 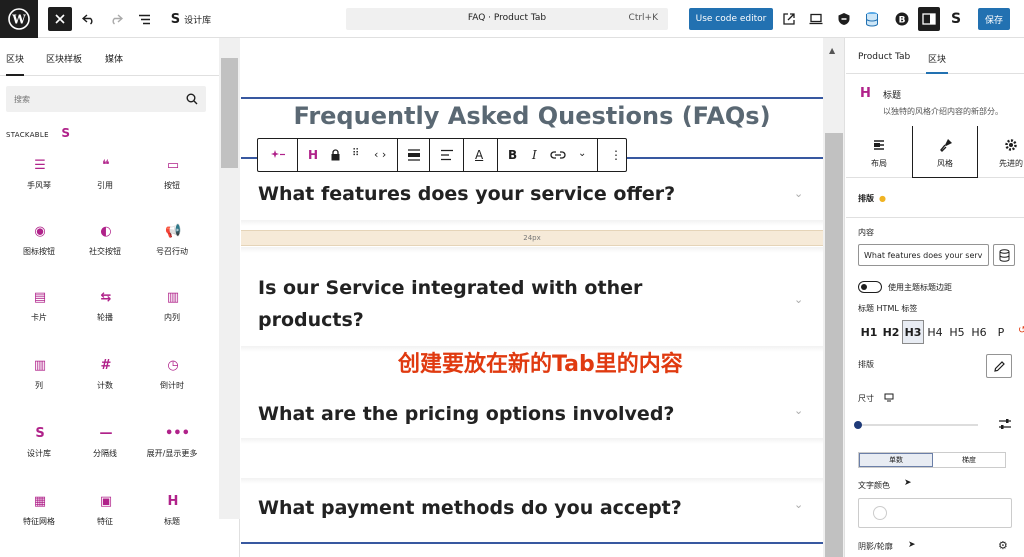 I want to click on tag-h2-button: H2, so click(x=891, y=332).